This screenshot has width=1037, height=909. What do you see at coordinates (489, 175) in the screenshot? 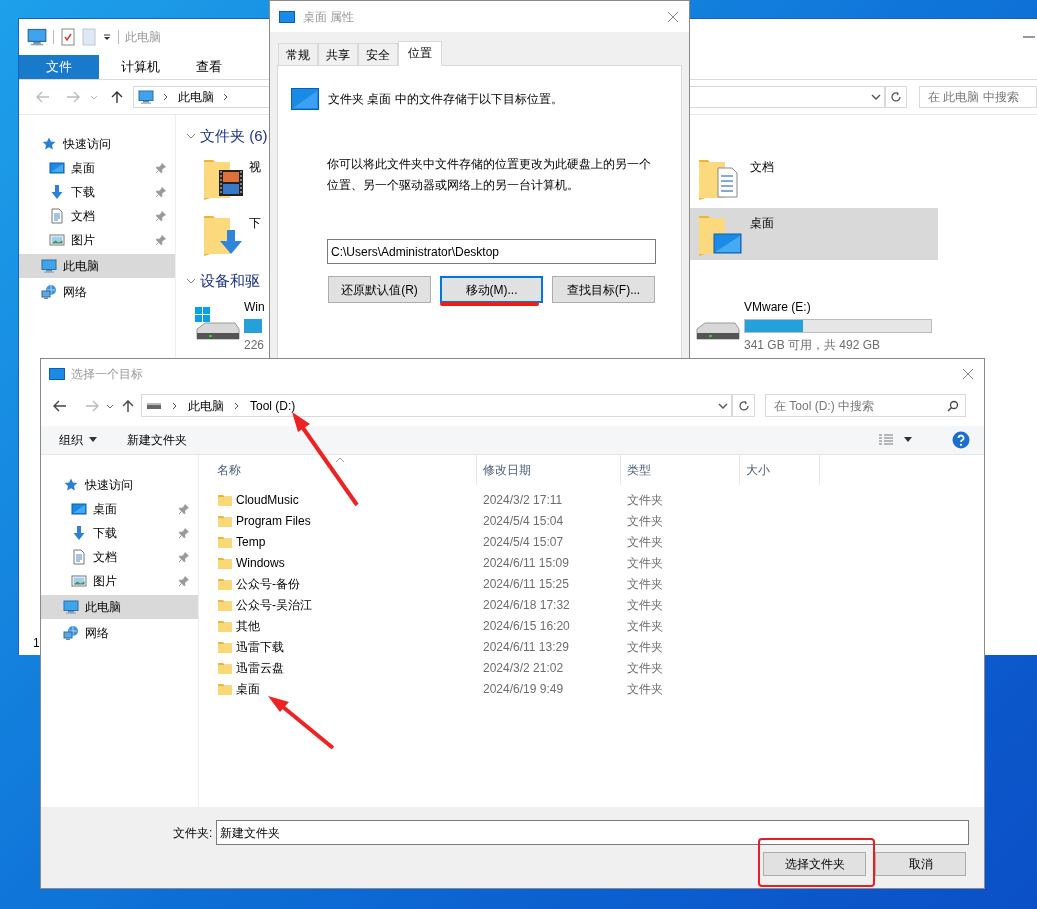
I see `description-text: 你可以将此文件夹中文件存储的位置更改为此硬盘上的另一个位置、另一个驱动器或网络上的另一台计算机。` at bounding box center [489, 175].